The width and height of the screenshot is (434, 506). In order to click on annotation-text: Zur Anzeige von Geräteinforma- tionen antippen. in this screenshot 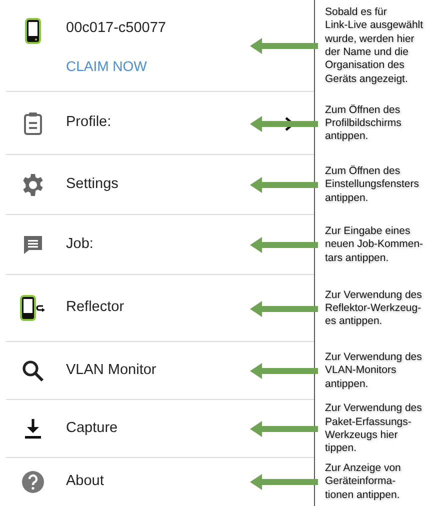, I will do `click(363, 482)`.